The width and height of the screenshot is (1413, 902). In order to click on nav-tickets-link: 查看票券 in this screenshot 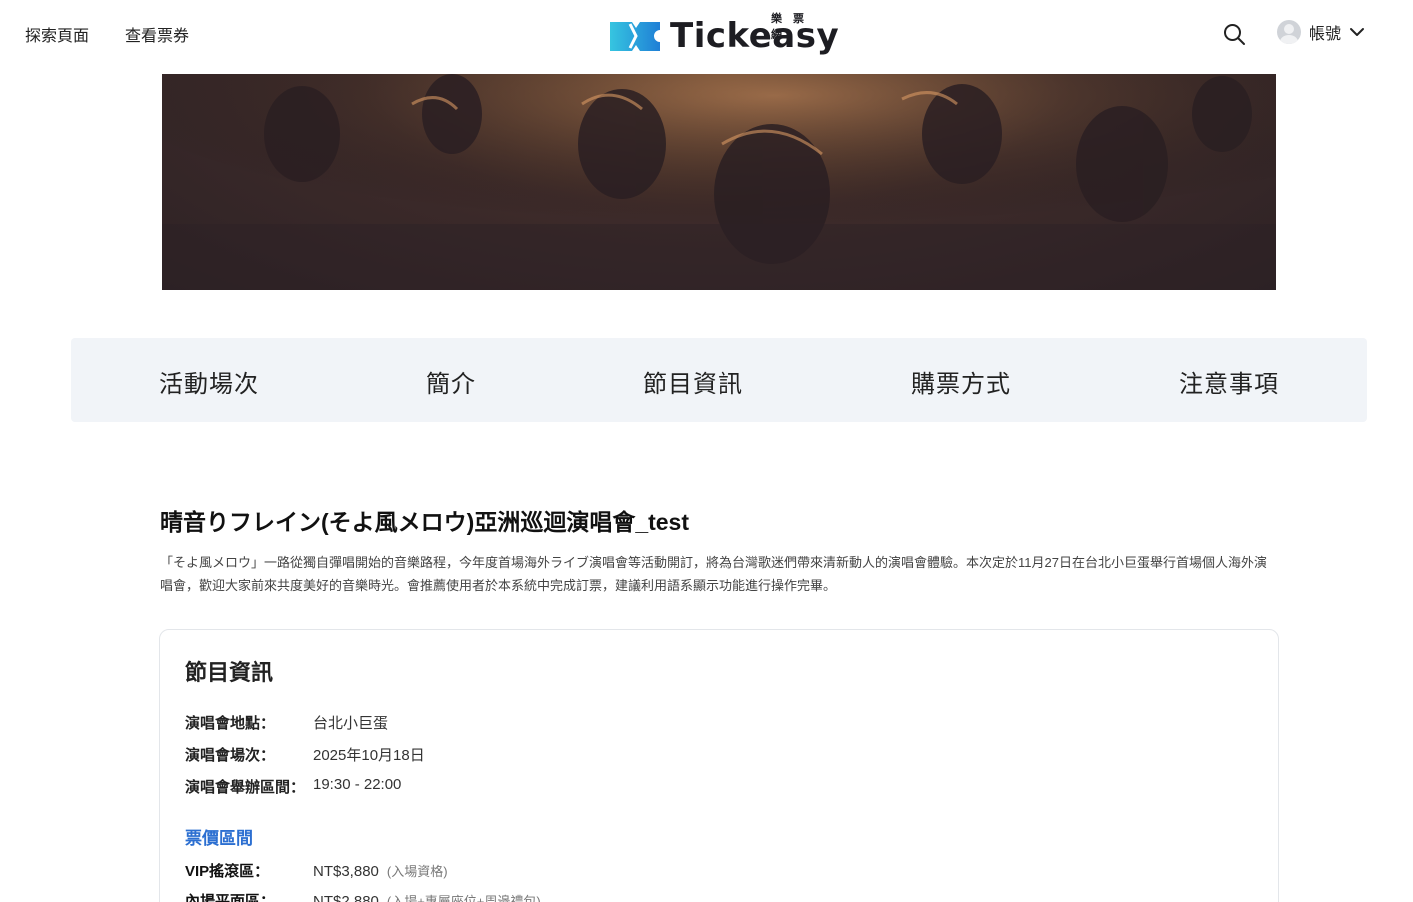, I will do `click(157, 34)`.